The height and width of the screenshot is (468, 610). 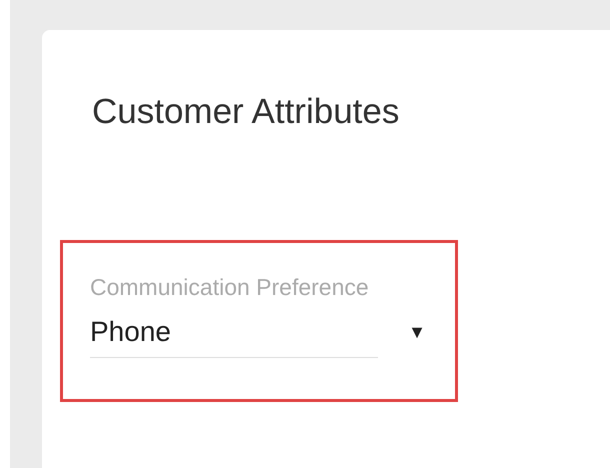 I want to click on field-label: Communication Preference, so click(x=230, y=287).